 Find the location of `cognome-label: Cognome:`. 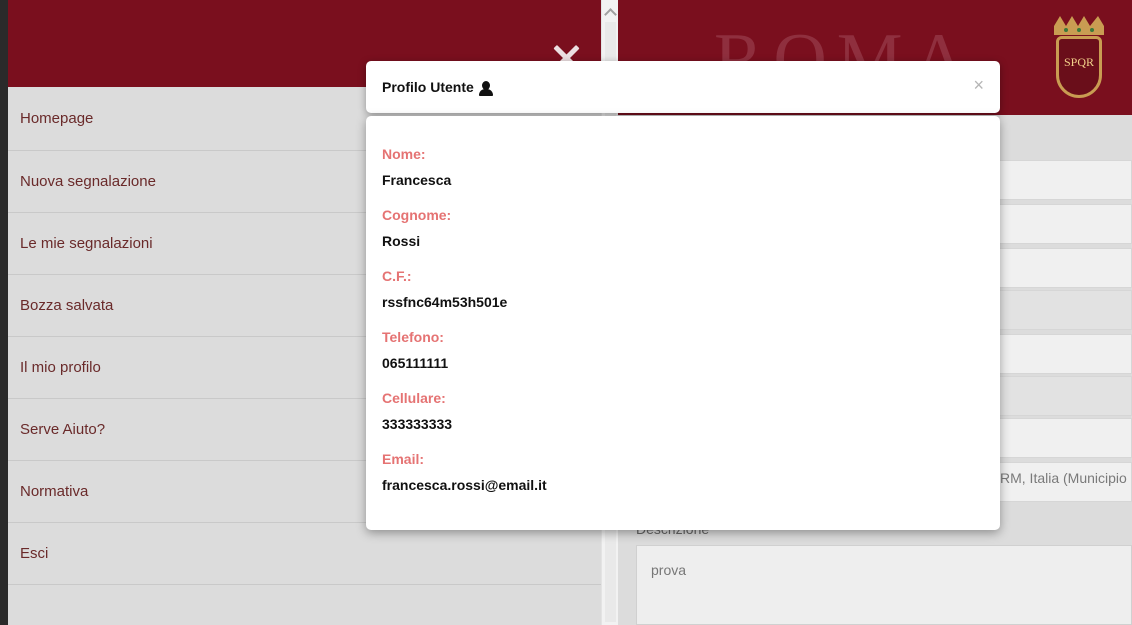

cognome-label: Cognome: is located at coordinates (417, 215).